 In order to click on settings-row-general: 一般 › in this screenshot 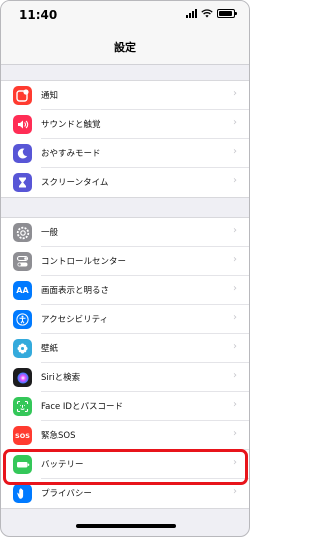, I will do `click(125, 232)`.